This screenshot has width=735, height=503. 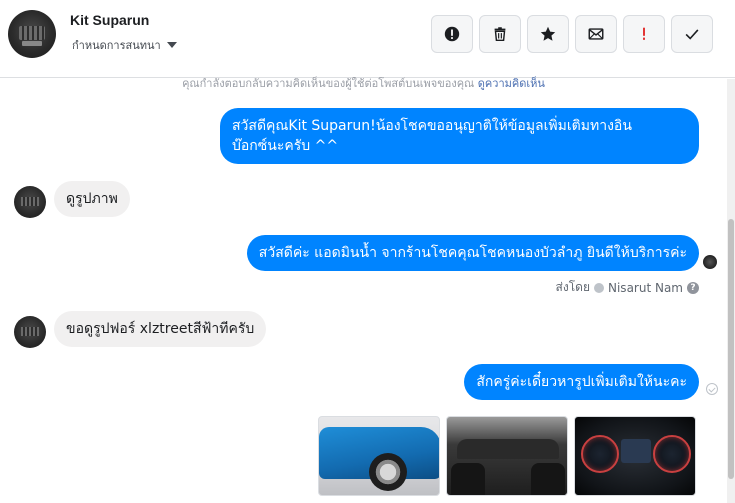 What do you see at coordinates (109, 20) in the screenshot?
I see `contact-name: Kit Suparun` at bounding box center [109, 20].